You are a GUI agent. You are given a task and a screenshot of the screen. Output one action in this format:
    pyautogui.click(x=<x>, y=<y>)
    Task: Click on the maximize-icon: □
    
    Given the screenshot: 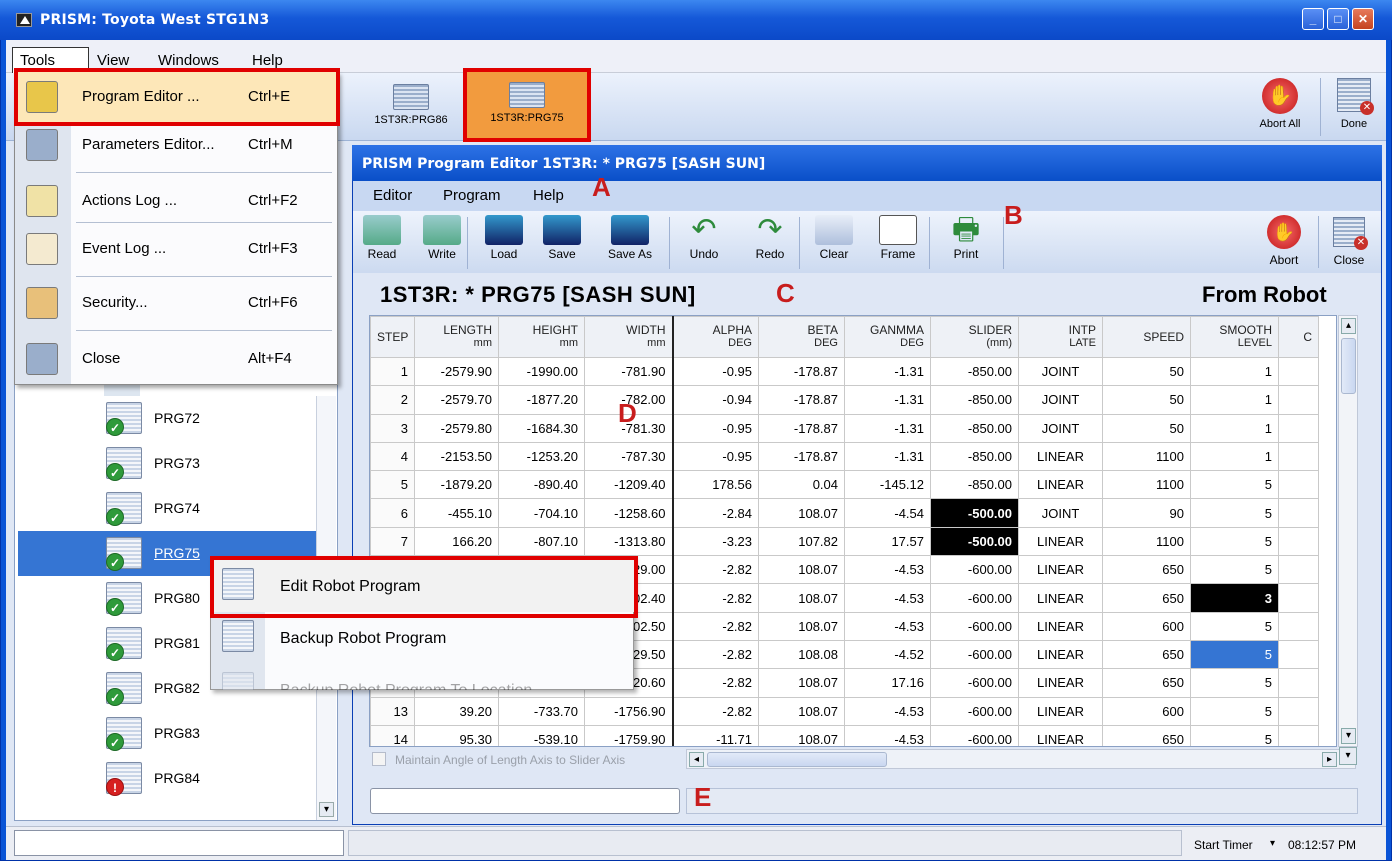 What is the action you would take?
    pyautogui.click(x=1338, y=19)
    